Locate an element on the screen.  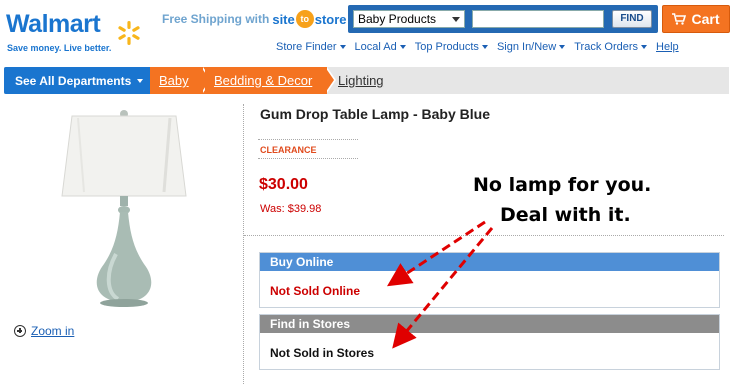
free-shipping-promo: Free Shipping with site to store is located at coordinates (254, 19).